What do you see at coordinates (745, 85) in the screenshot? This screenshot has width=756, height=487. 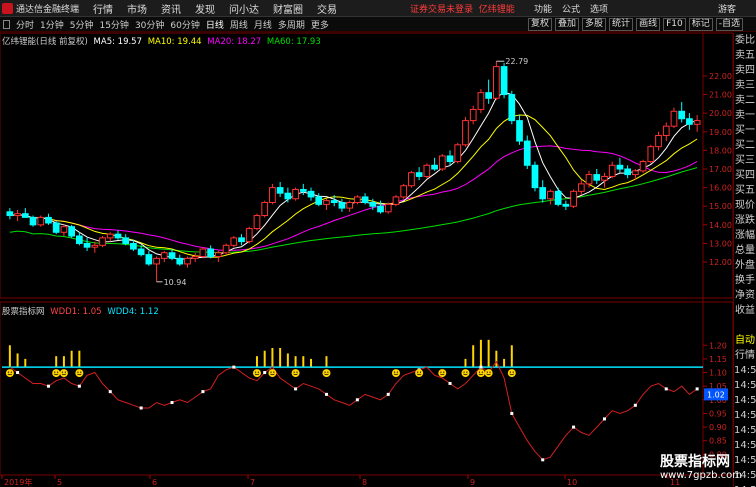 I see `sidebar-item: 卖三` at bounding box center [745, 85].